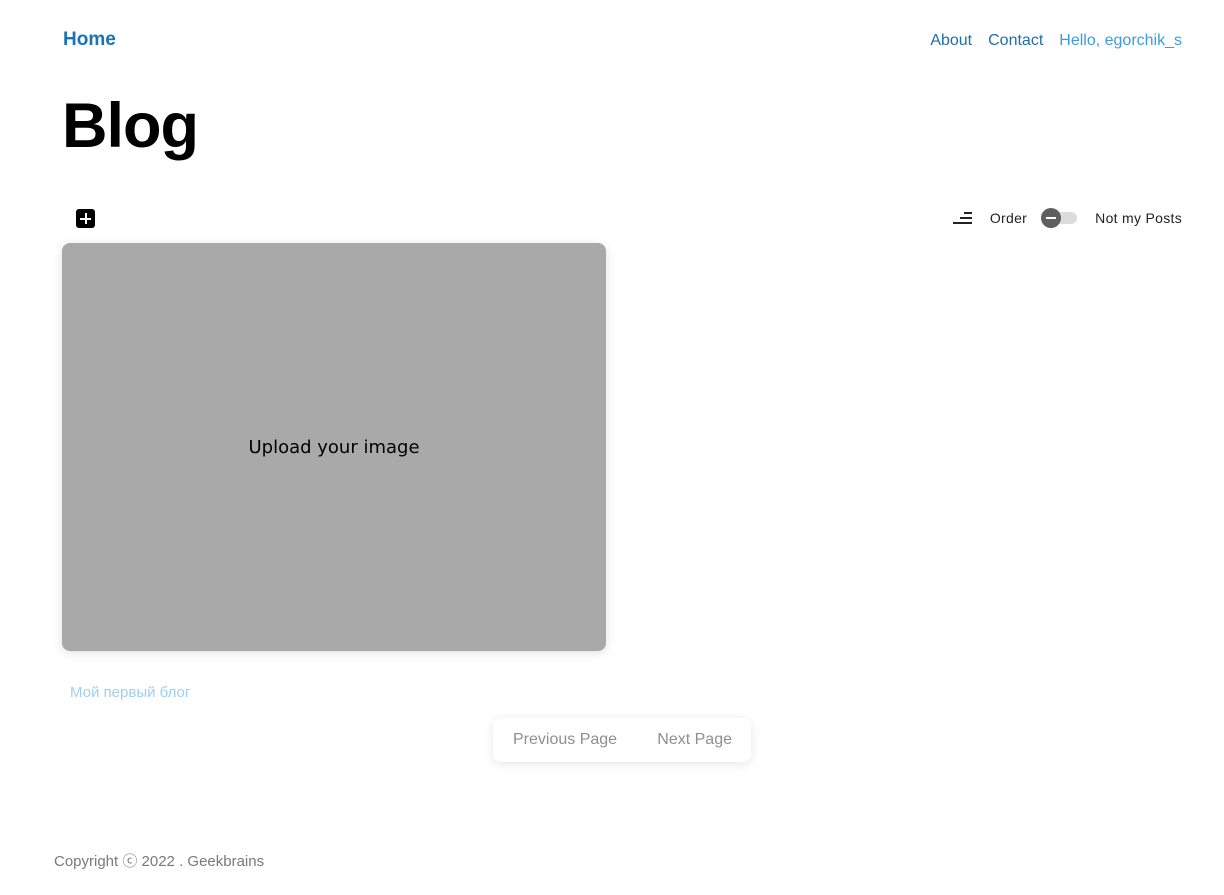 The height and width of the screenshot is (895, 1224). Describe the element at coordinates (951, 41) in the screenshot. I see `nav-about-link: About` at that location.